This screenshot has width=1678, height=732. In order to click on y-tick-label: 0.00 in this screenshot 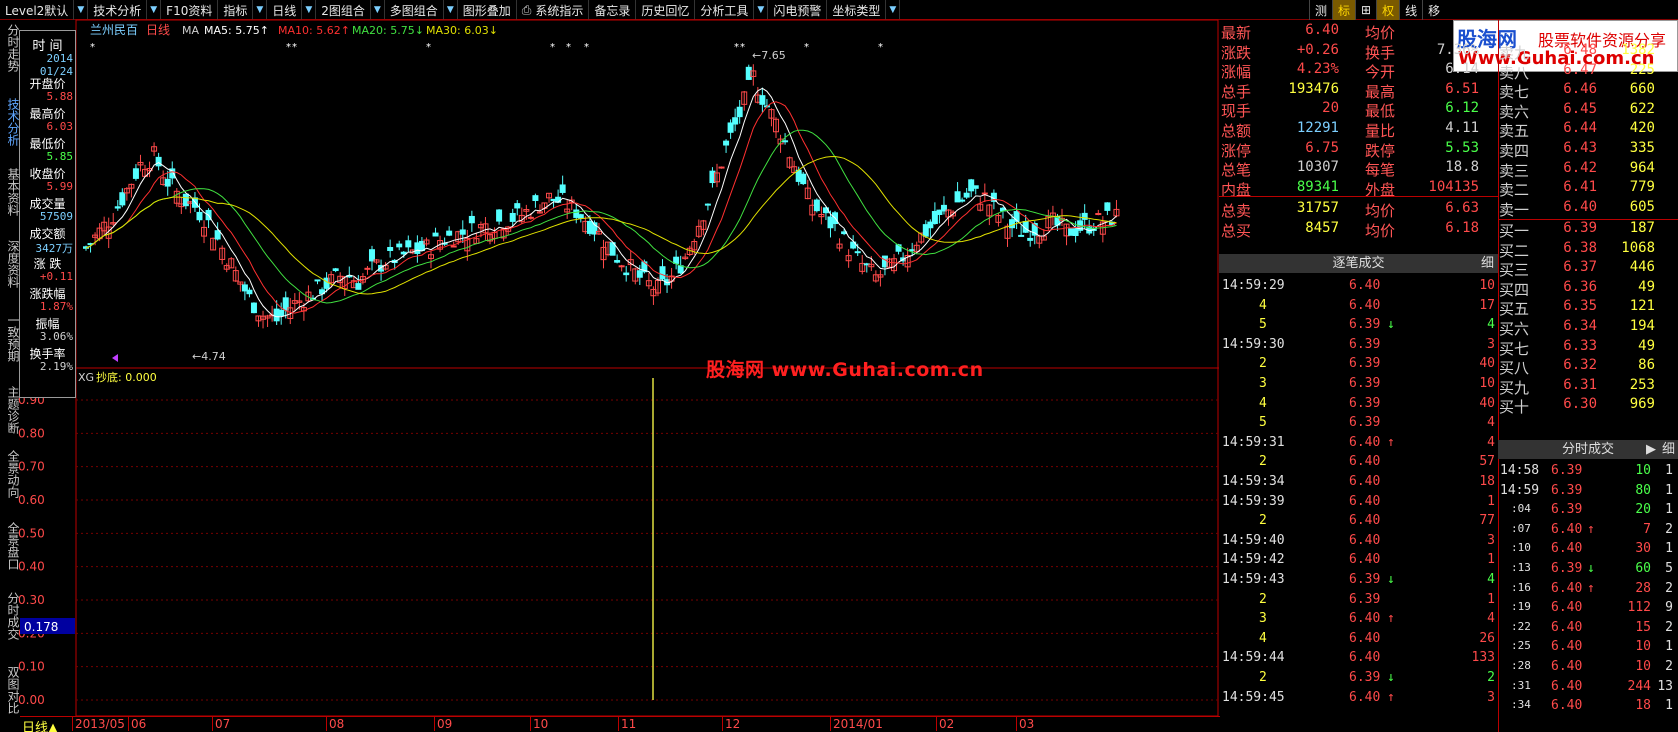, I will do `click(31, 700)`.